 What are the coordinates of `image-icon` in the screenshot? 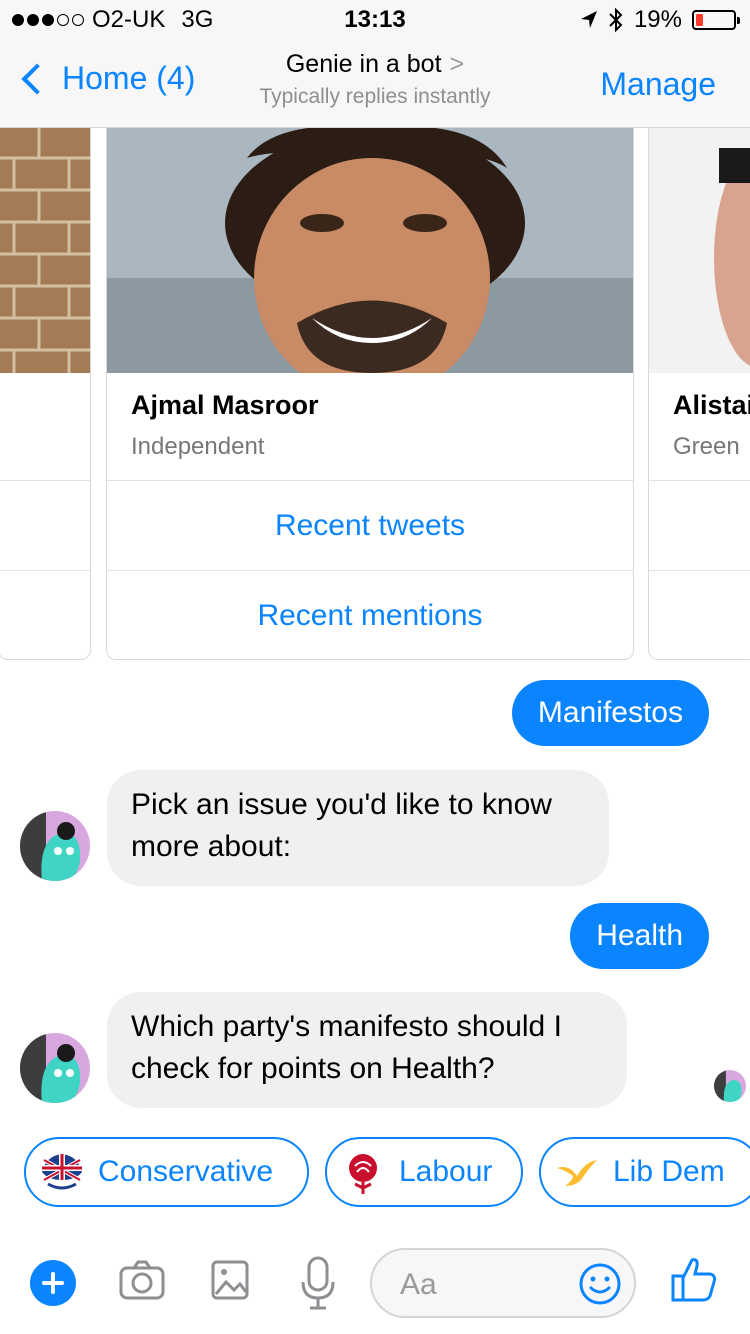 It's located at (230, 1280).